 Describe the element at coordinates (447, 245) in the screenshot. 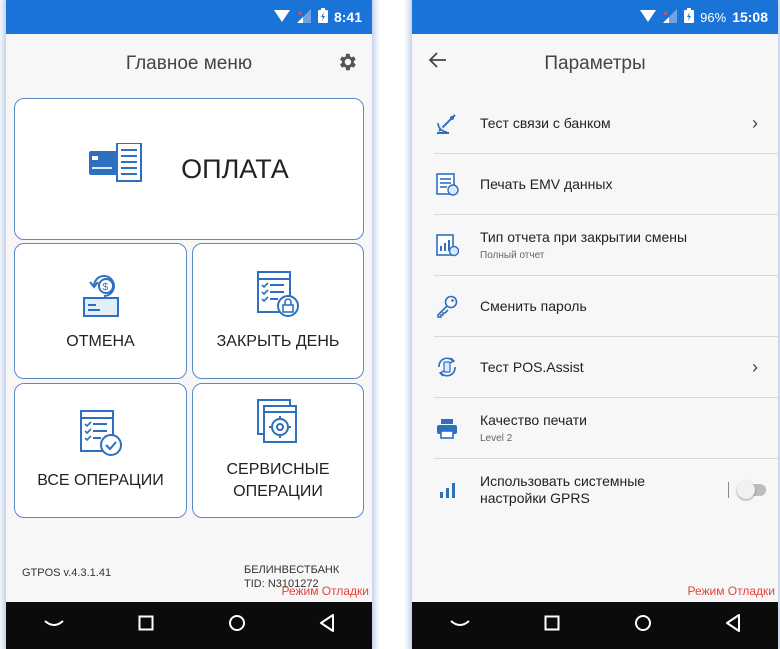

I see `report-chart-icon` at that location.